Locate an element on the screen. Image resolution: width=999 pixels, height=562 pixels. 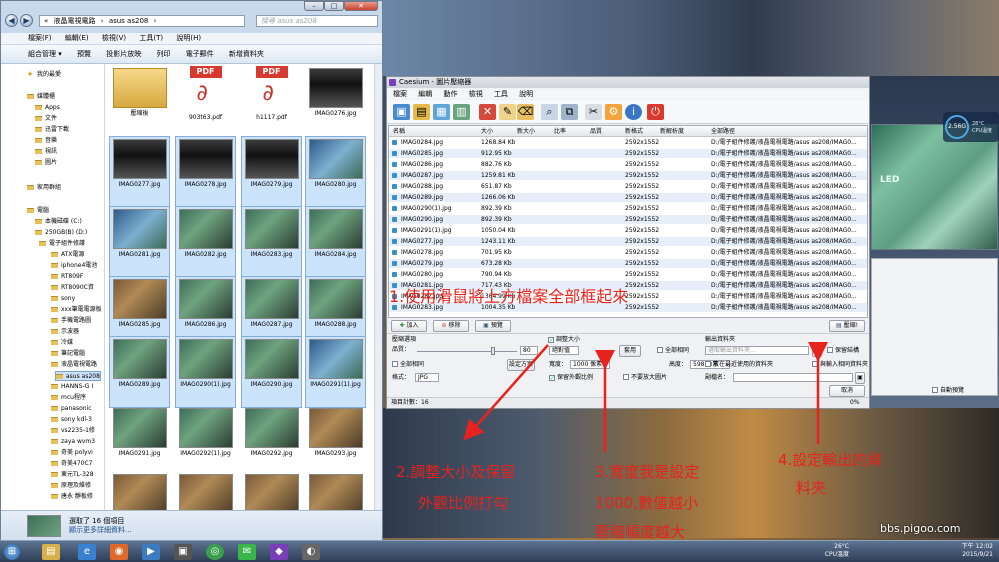
annotation-3-line2: 1000,數值越小 is located at coordinates (646, 503).